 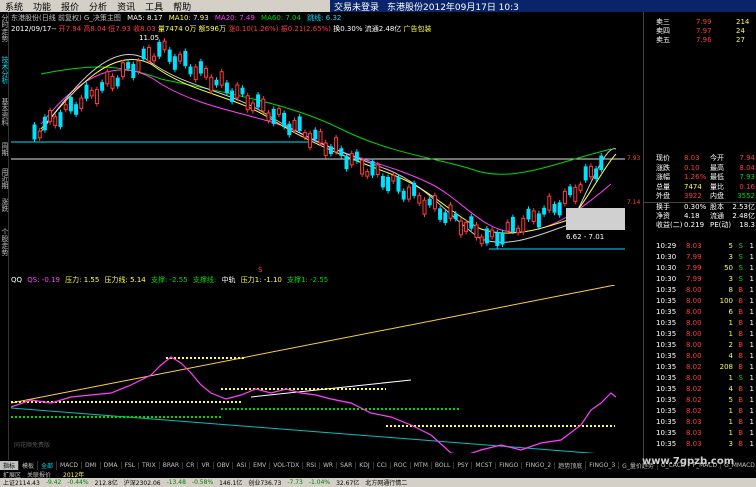 I want to click on indicator-tab: MCST, so click(x=484, y=465).